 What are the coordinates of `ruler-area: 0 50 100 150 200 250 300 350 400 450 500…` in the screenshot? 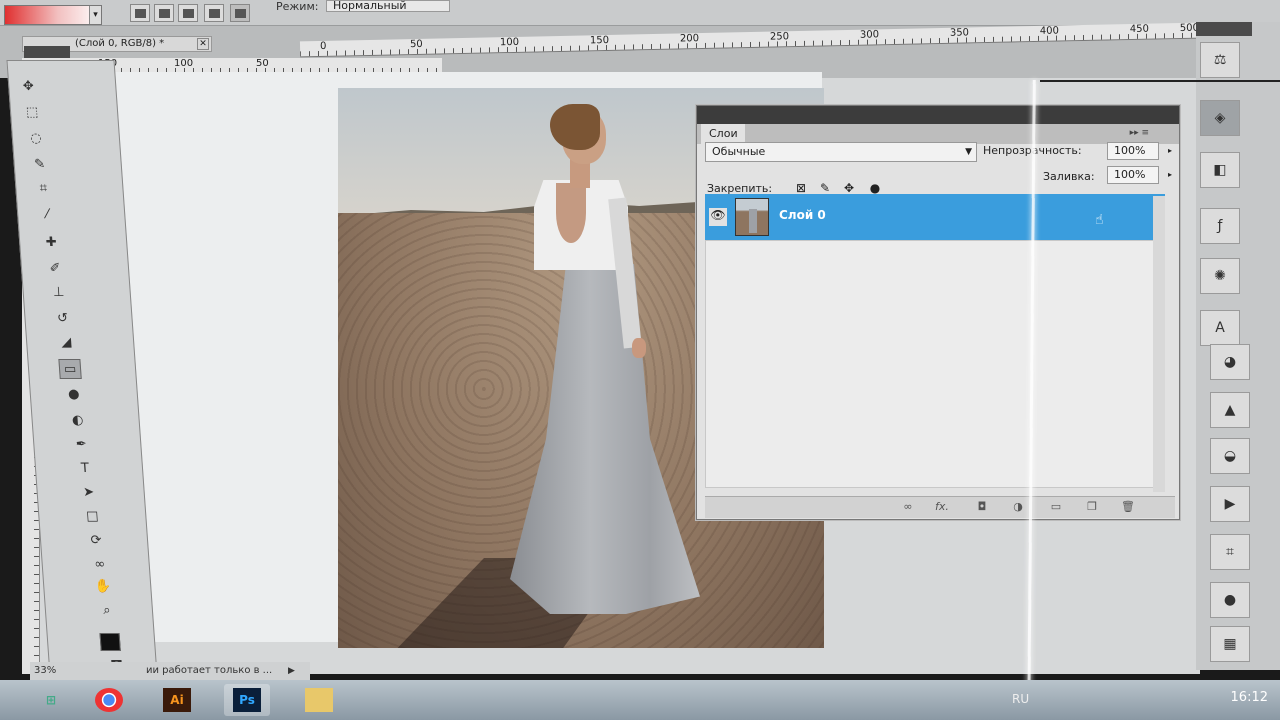 It's located at (600, 50).